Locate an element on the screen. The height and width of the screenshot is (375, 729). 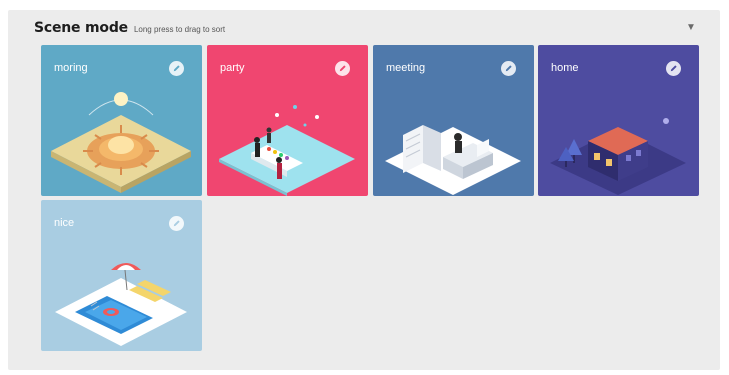
scene-card-label: party is located at coordinates (232, 68).